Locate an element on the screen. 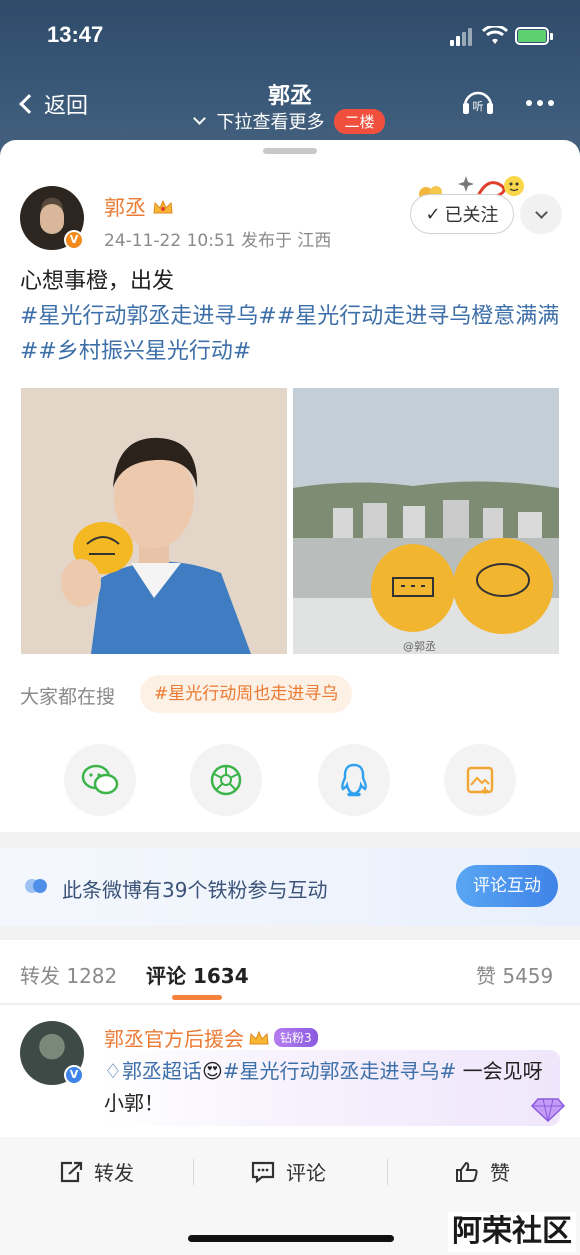 Image resolution: width=580 pixels, height=1255 pixels. repost-icon is located at coordinates (71, 1171).